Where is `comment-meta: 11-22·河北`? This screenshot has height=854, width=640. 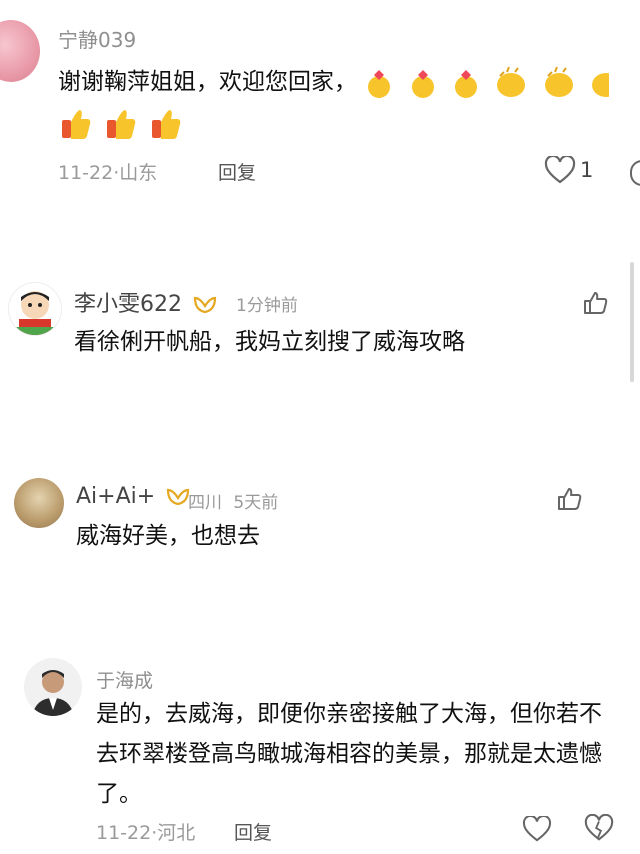
comment-meta: 11-22·河北 is located at coordinates (146, 833).